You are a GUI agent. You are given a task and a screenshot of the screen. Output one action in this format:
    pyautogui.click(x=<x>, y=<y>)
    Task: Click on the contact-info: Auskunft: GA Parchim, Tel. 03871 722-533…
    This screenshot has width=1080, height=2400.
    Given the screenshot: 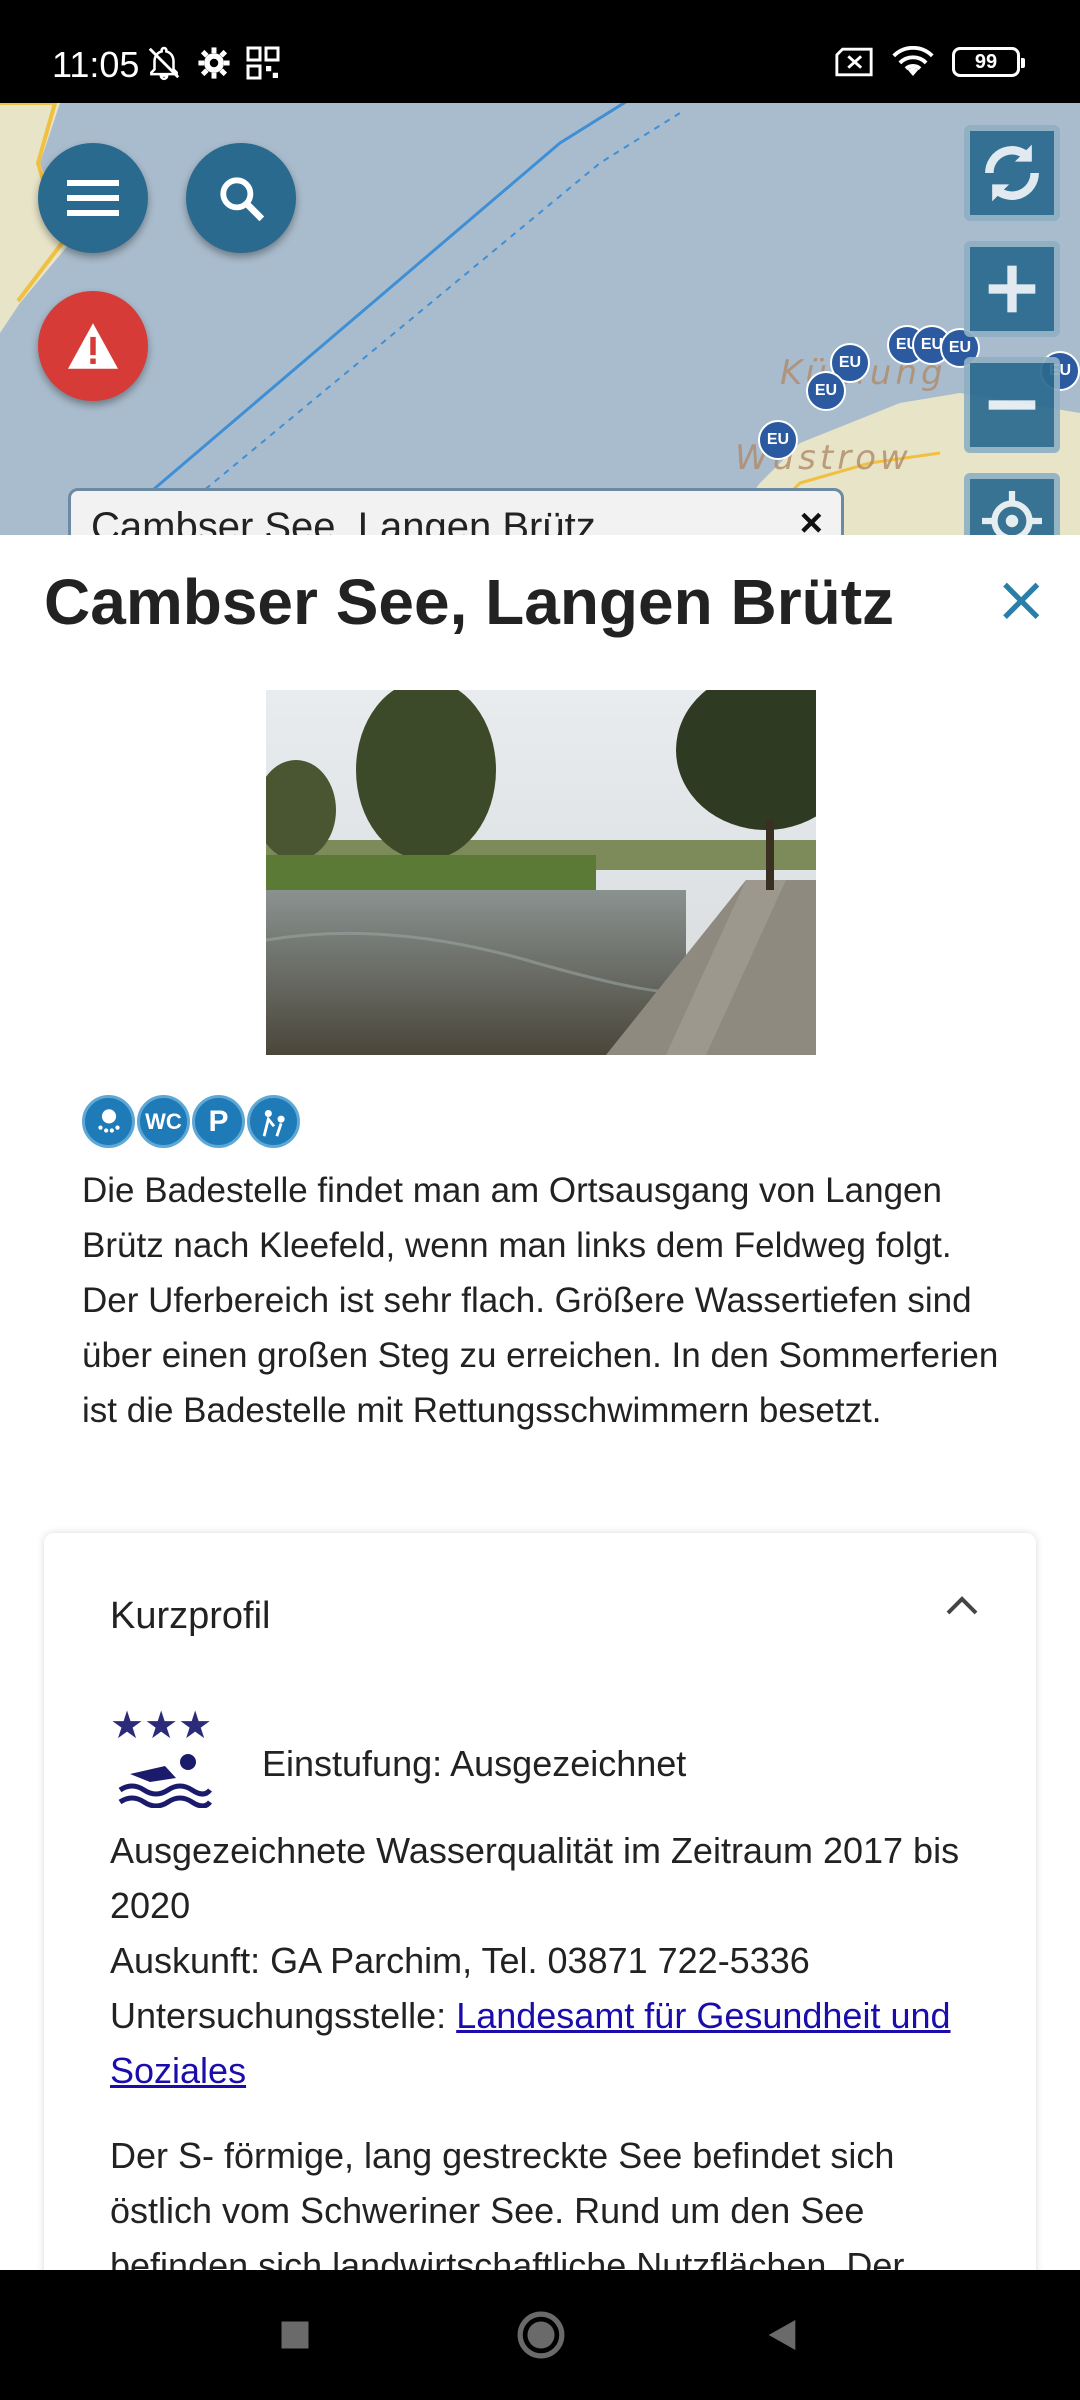 What is the action you would take?
    pyautogui.click(x=460, y=1960)
    